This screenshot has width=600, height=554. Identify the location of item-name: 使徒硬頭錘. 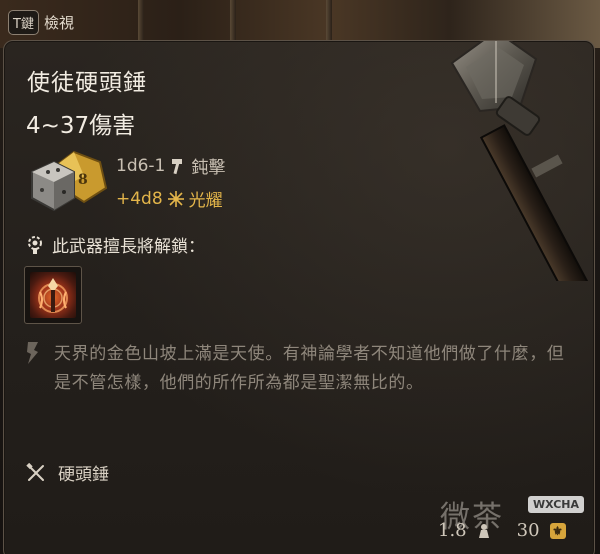
(87, 83).